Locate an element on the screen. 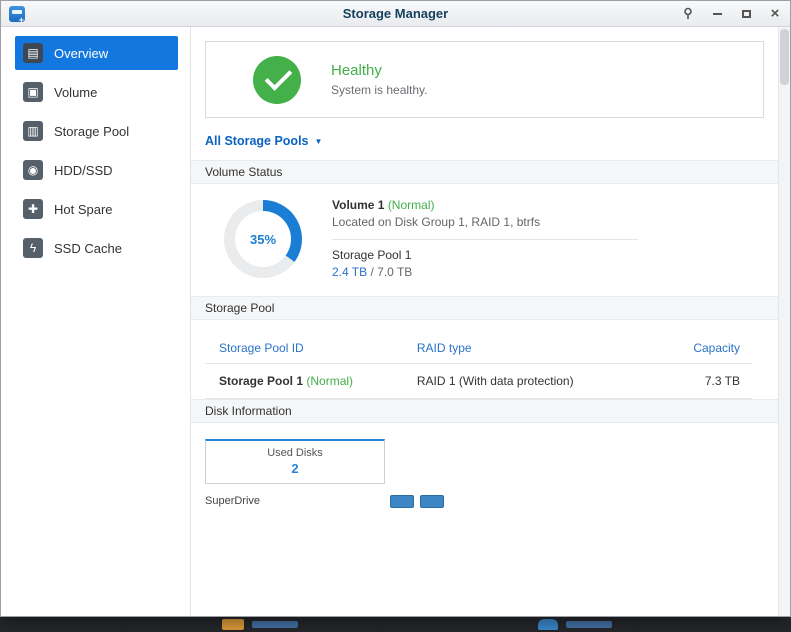 The height and width of the screenshot is (632, 791). sidebar-item-storage-pool: ▥ Storage Pool is located at coordinates (96, 131).